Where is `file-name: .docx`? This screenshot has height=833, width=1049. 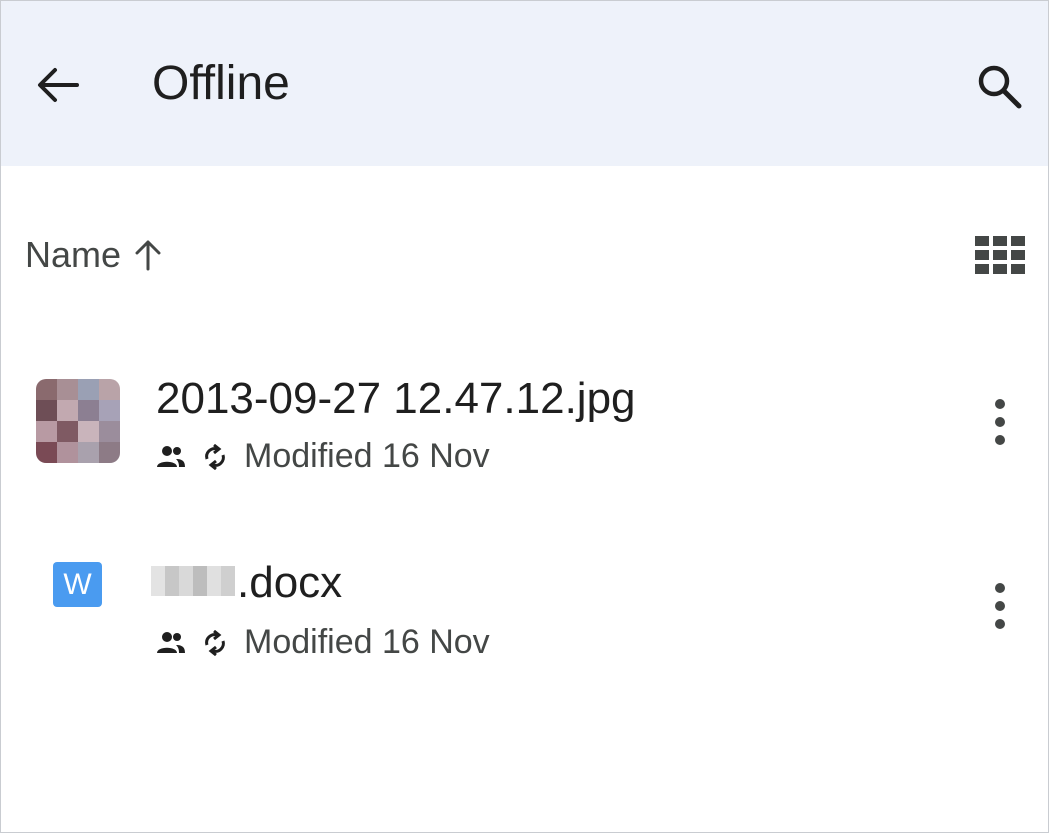 file-name: .docx is located at coordinates (246, 583).